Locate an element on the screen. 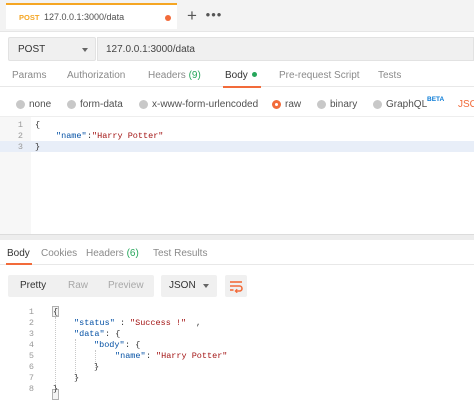  tab-headers-count: (9) is located at coordinates (194, 75).